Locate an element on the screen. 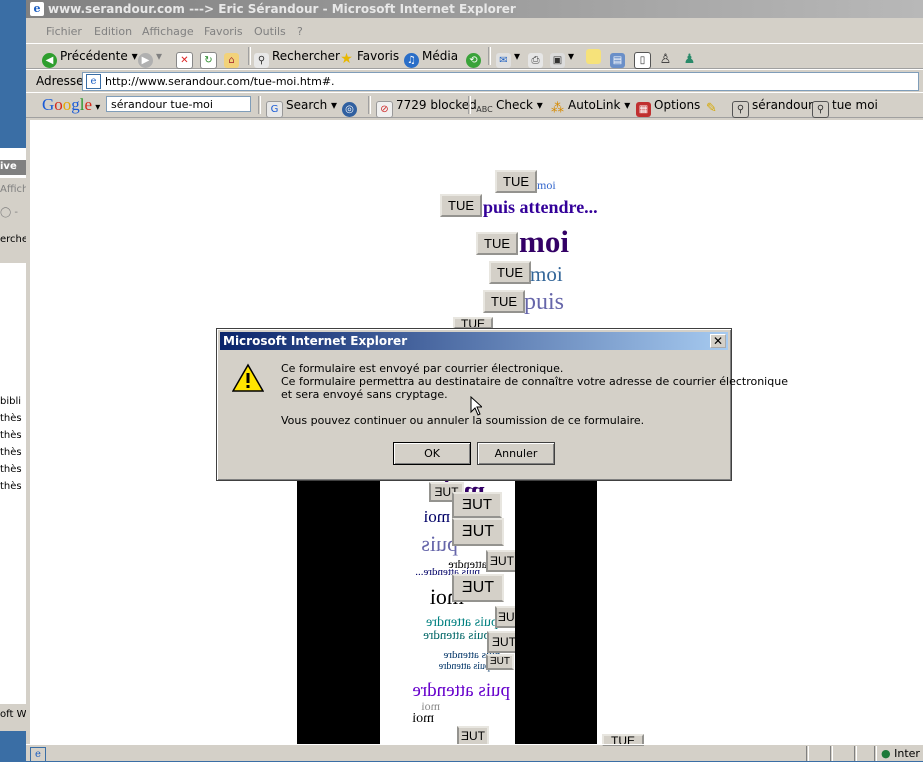  word-find-tue-moi: ⚲ tue moi is located at coordinates (845, 108).